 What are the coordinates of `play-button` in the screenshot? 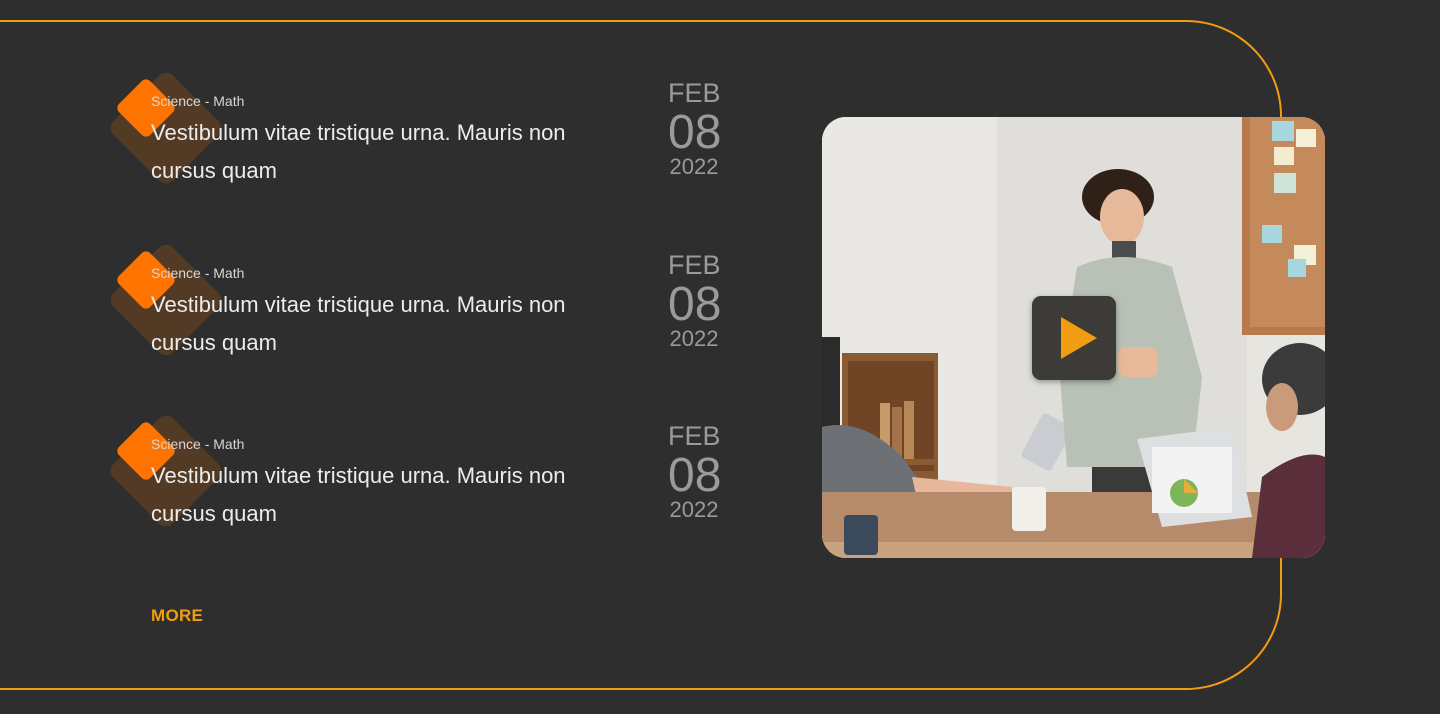 It's located at (1074, 338).